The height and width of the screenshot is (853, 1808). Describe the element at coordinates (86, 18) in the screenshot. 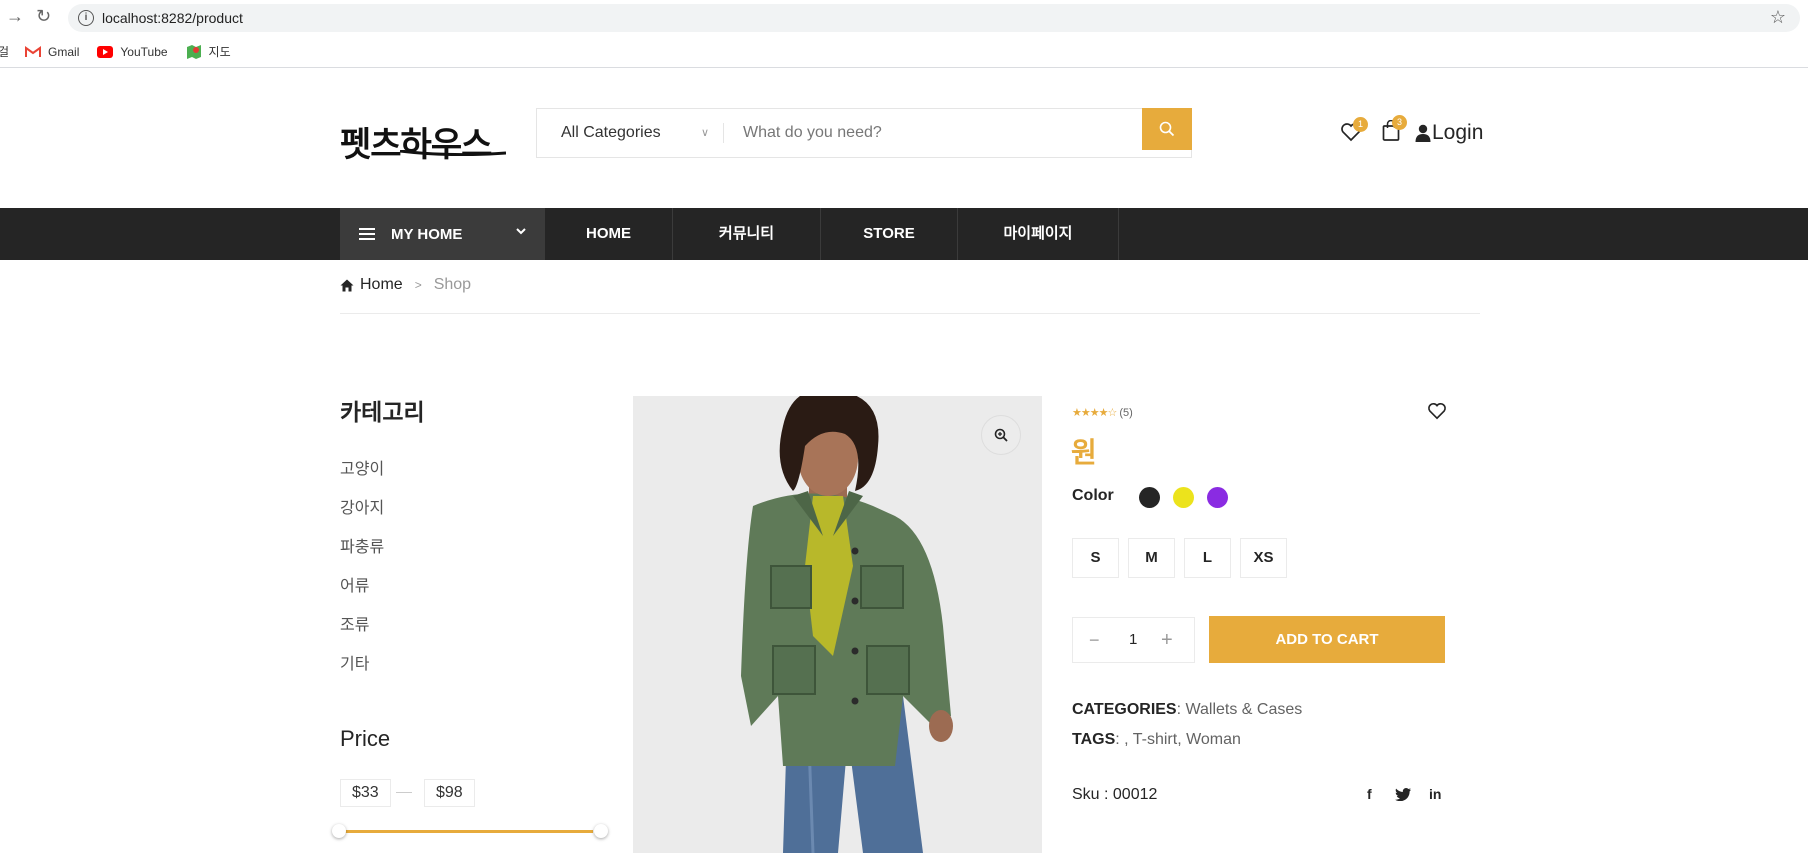

I see `site-info-icon: i` at that location.